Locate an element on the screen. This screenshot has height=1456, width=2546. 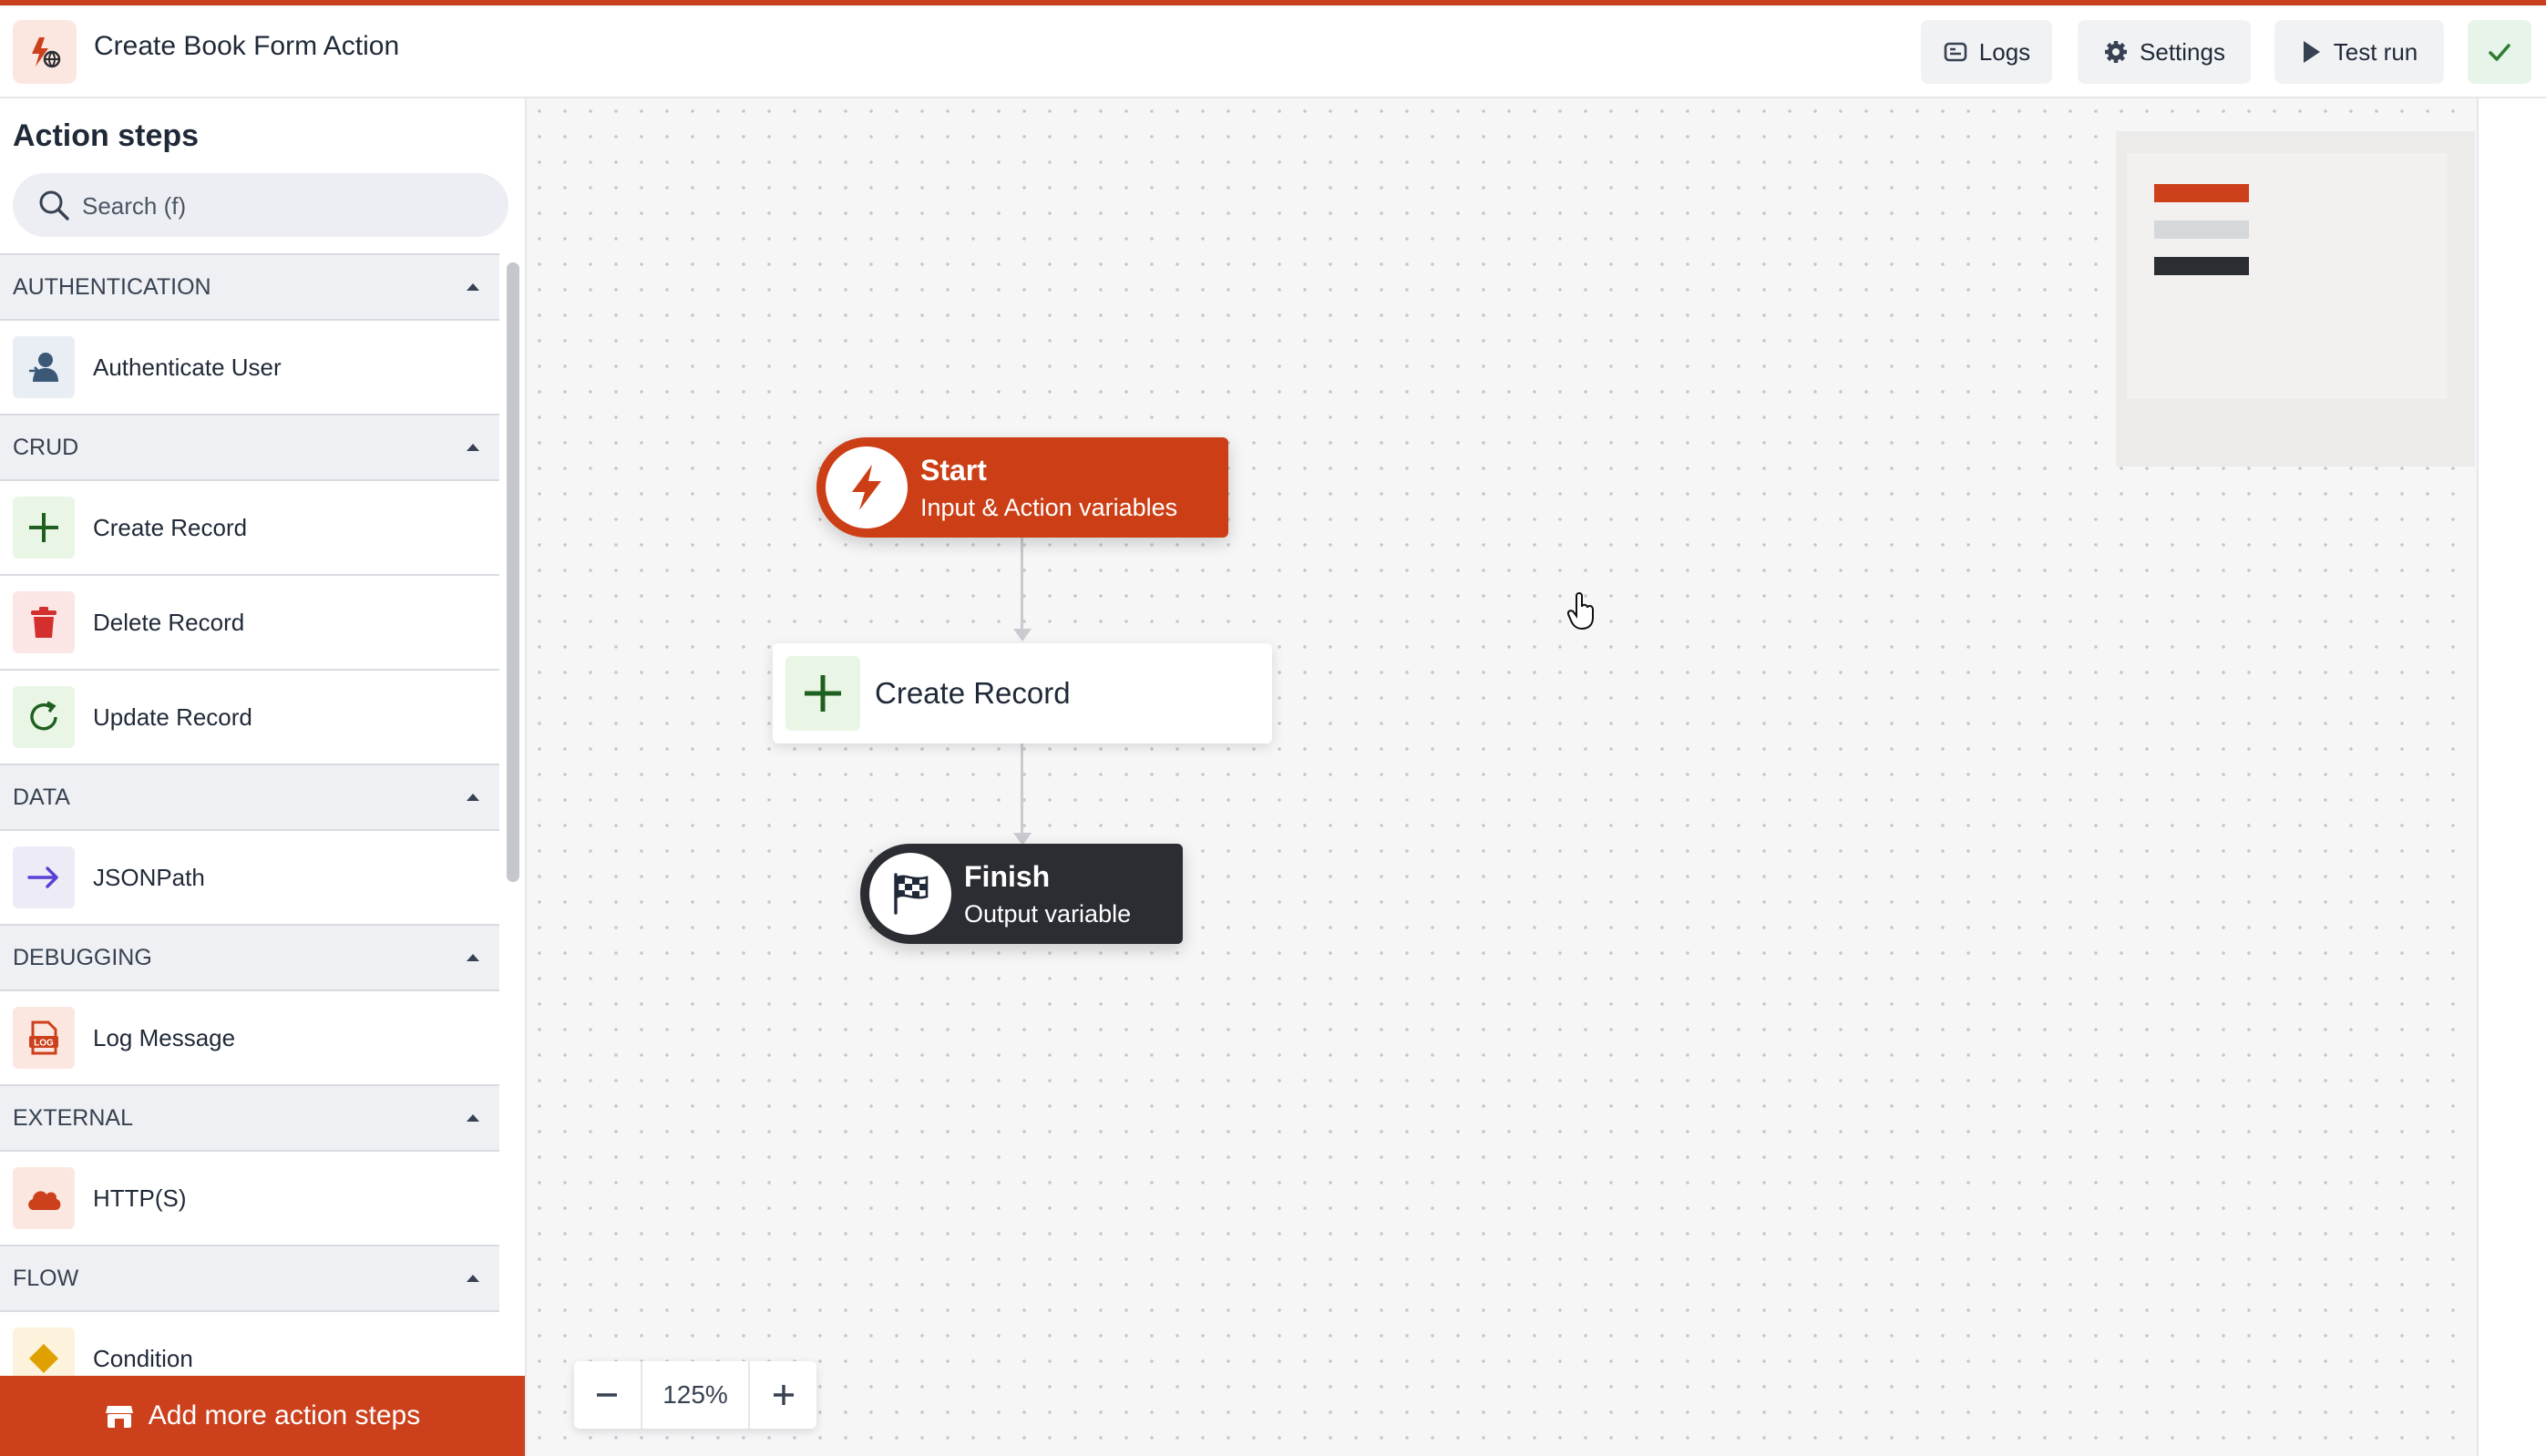
sidebar-item-authenticate-user: Authenticate User is located at coordinates (249, 368).